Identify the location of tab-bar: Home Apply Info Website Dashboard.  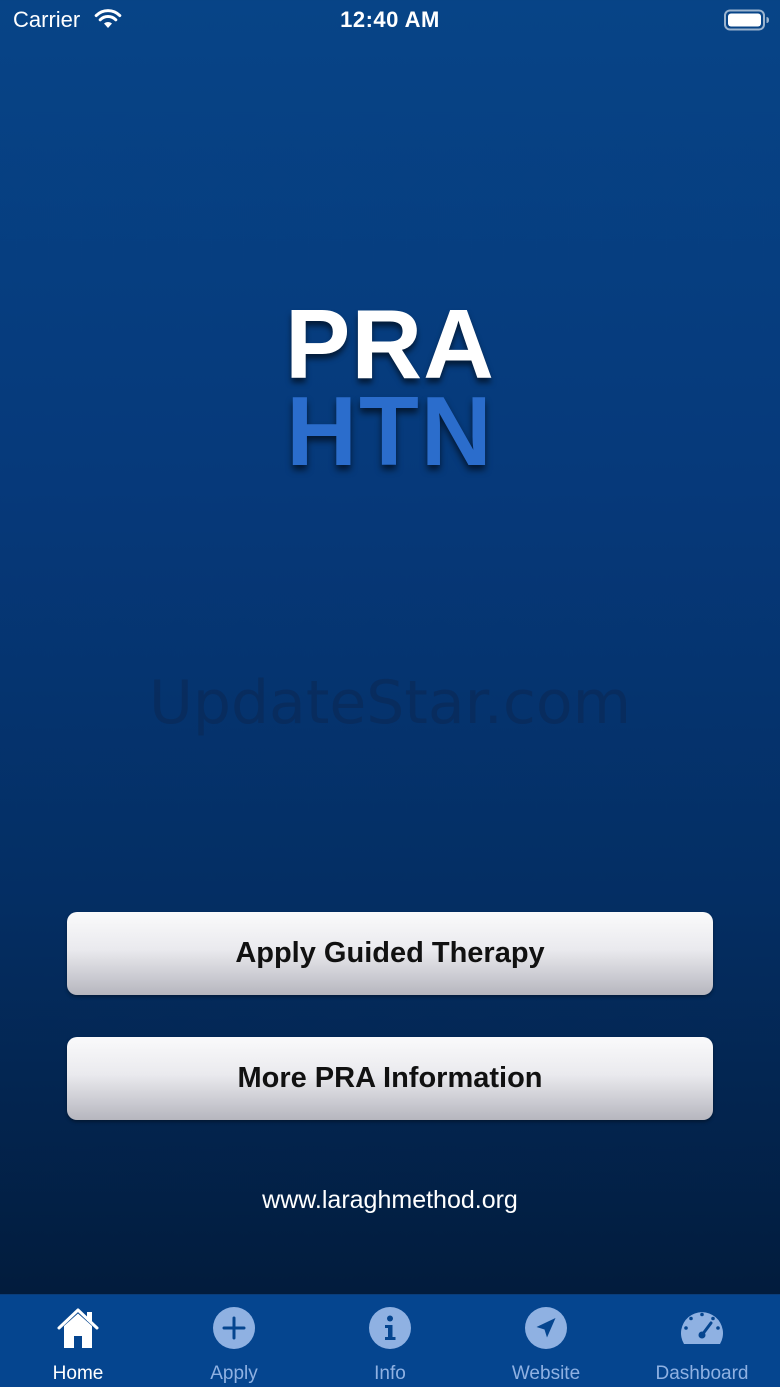
(390, 1340).